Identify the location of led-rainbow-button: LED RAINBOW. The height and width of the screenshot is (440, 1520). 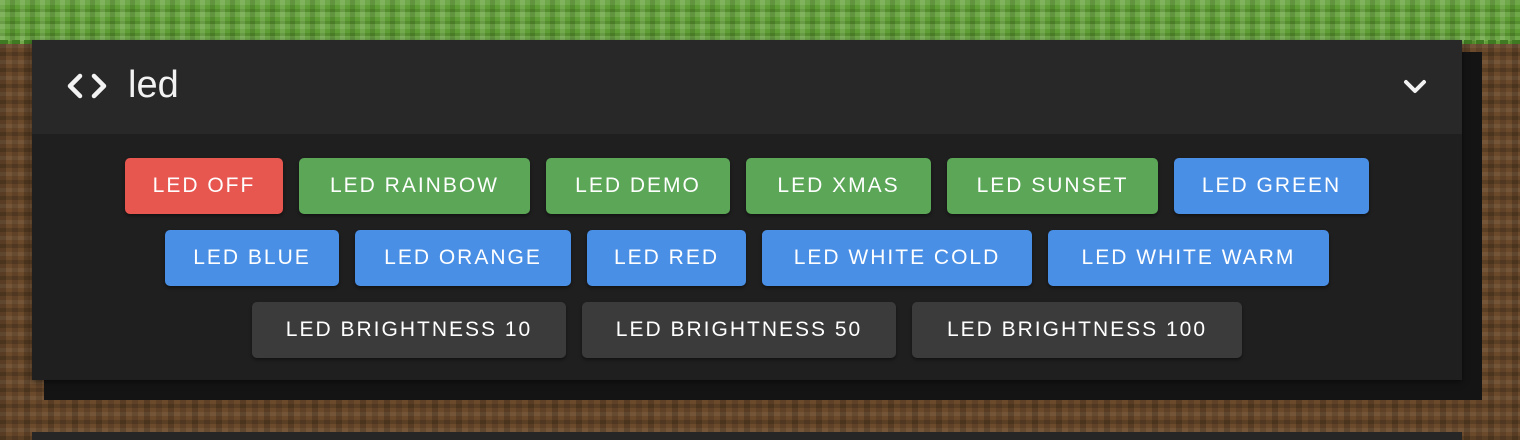
(414, 186).